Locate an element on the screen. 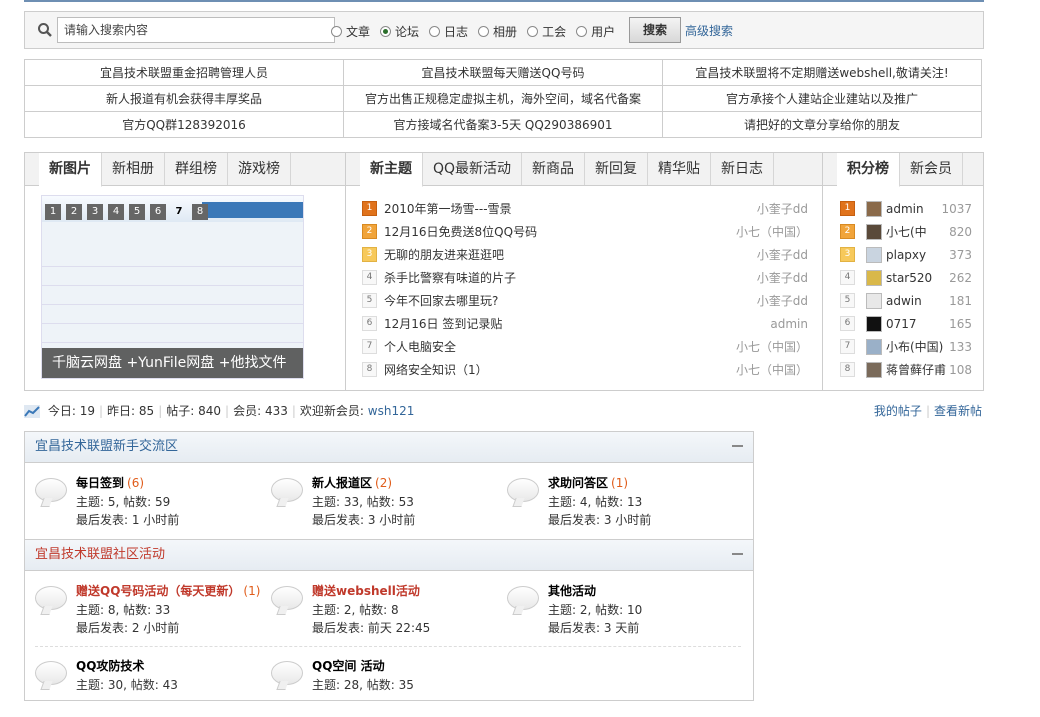 This screenshot has height=717, width=1040. rank-row: 1 admin 1037 is located at coordinates (906, 208).